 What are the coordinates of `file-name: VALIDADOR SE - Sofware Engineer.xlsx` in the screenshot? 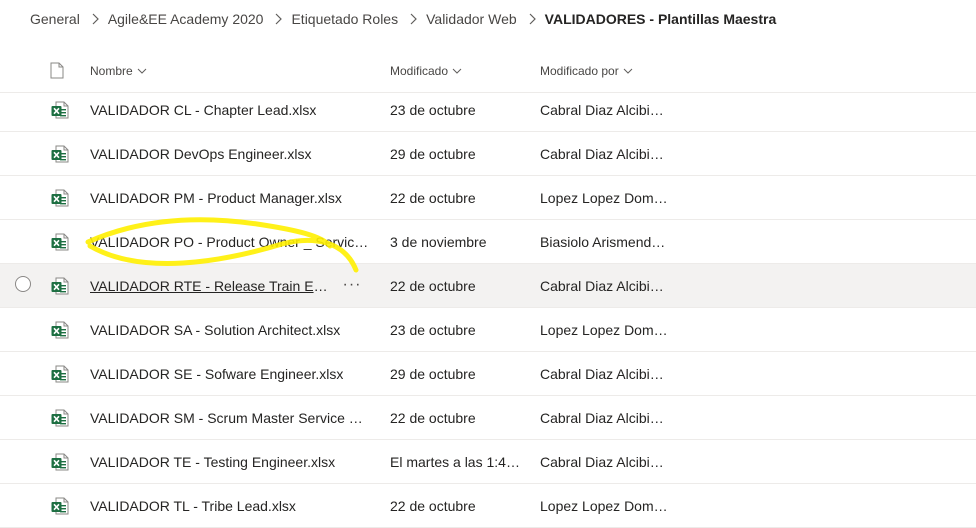 It's located at (216, 374).